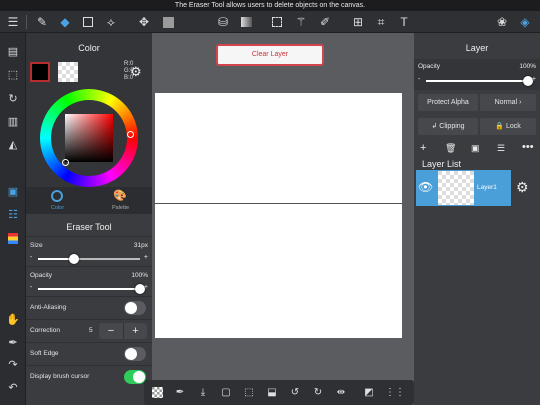  I want to click on selection-icon: ⬚, so click(13, 74).